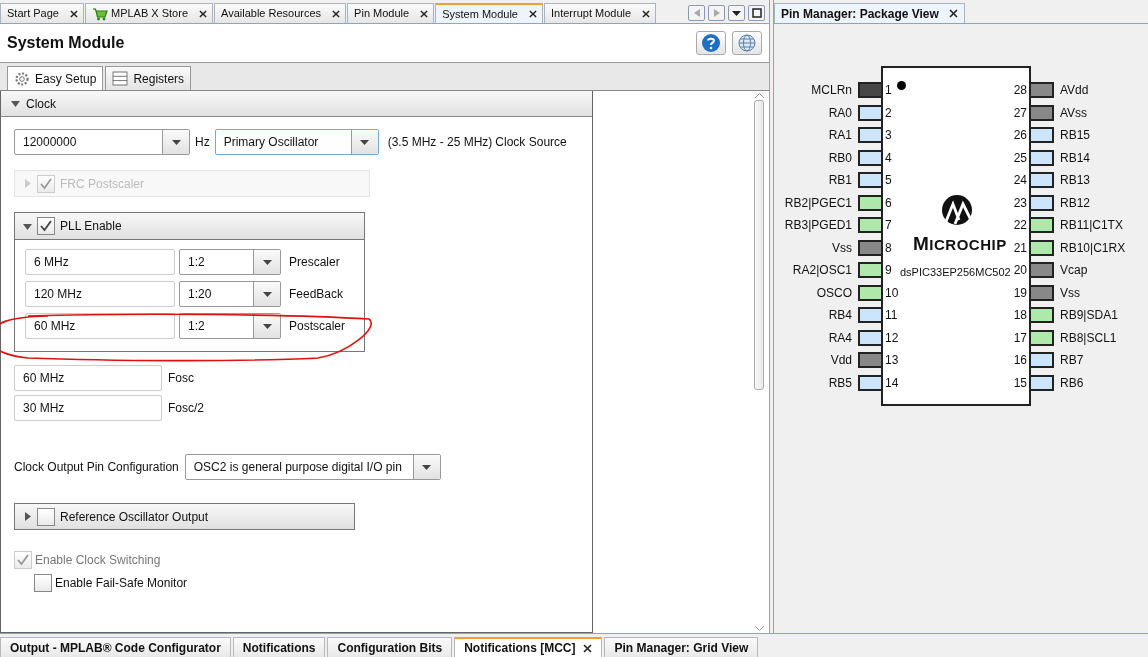 Image resolution: width=1148 pixels, height=657 pixels. What do you see at coordinates (102, 142) in the screenshot?
I see `frequency-combo: 12000000` at bounding box center [102, 142].